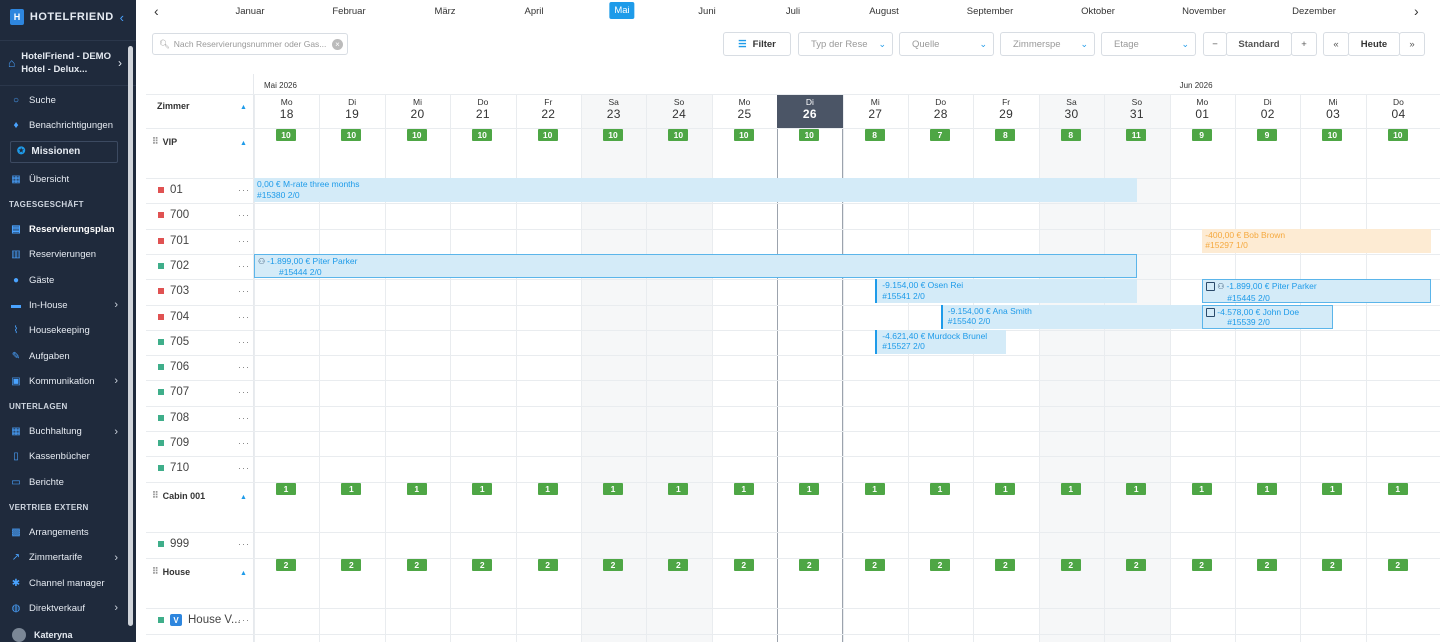 The height and width of the screenshot is (642, 1440). I want to click on sidebar-item-uebersicht: ▦ Übersicht, so click(62, 179).